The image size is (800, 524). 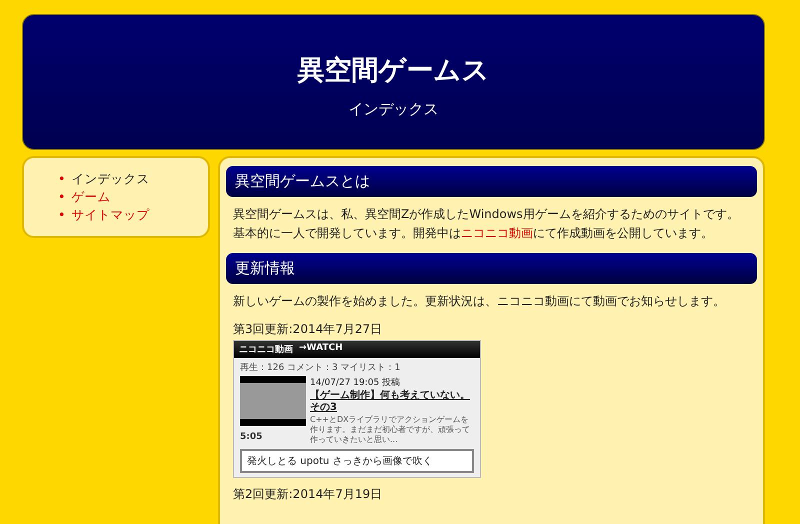 What do you see at coordinates (497, 233) in the screenshot?
I see `nico-link: ニコニコ動画` at bounding box center [497, 233].